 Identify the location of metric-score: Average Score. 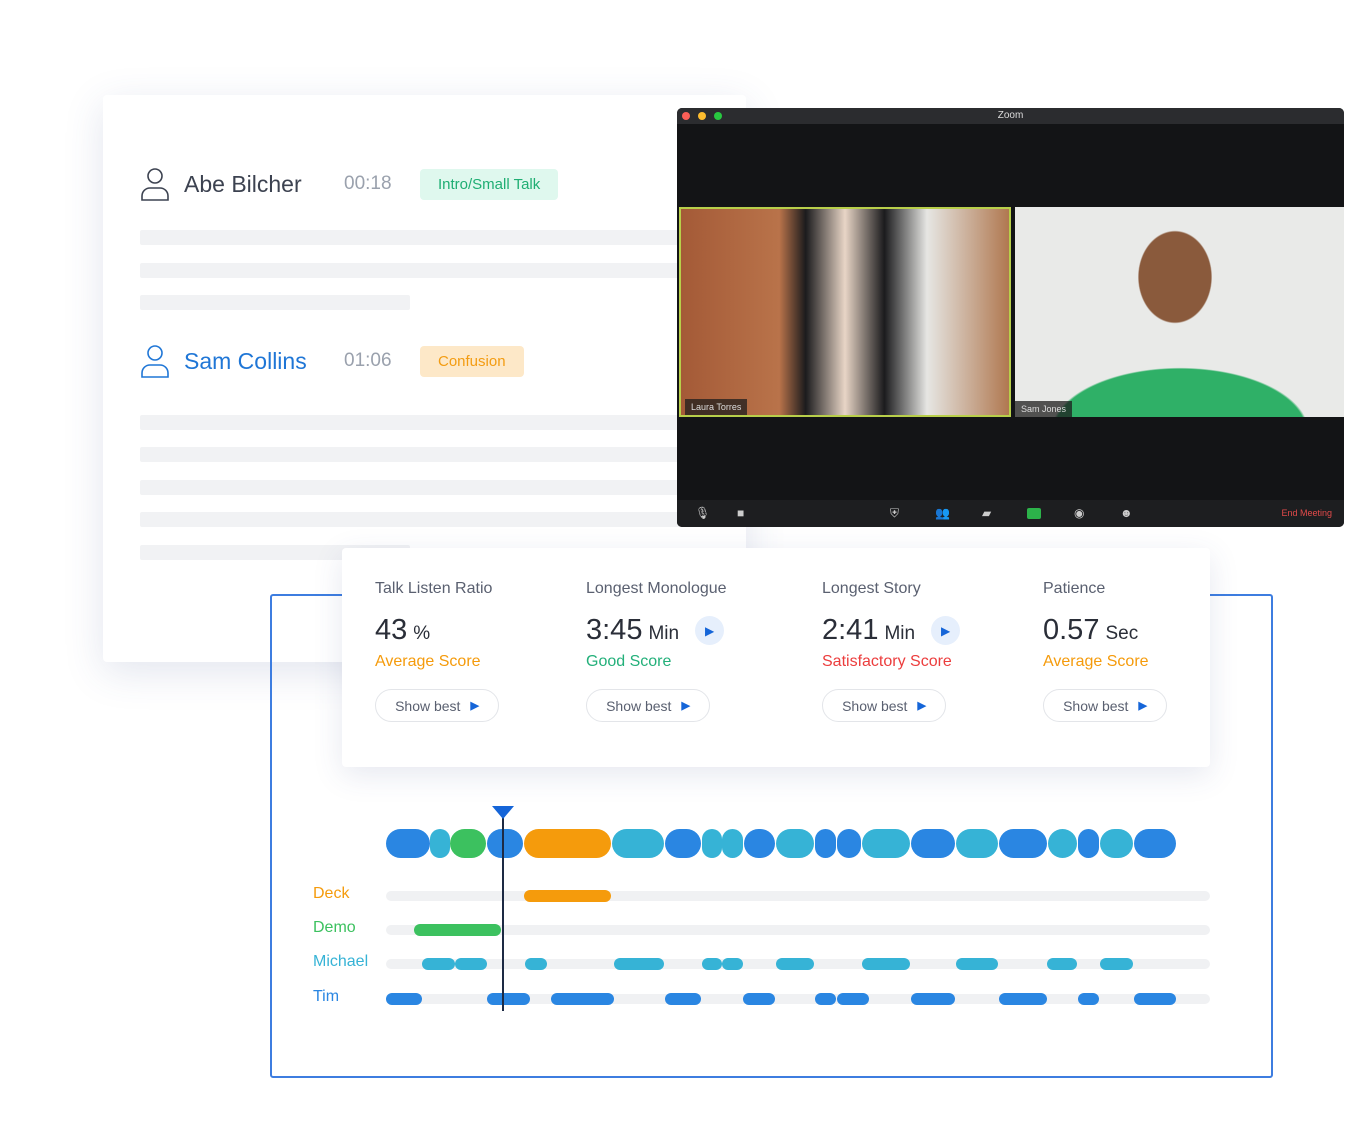
(1096, 661).